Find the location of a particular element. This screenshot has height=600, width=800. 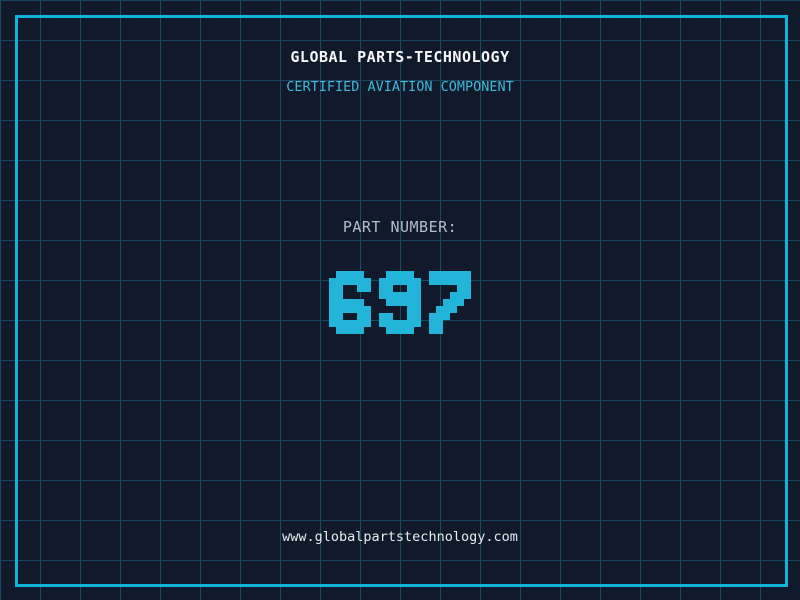

website-url: www.globalpartstechnology.com is located at coordinates (400, 537).